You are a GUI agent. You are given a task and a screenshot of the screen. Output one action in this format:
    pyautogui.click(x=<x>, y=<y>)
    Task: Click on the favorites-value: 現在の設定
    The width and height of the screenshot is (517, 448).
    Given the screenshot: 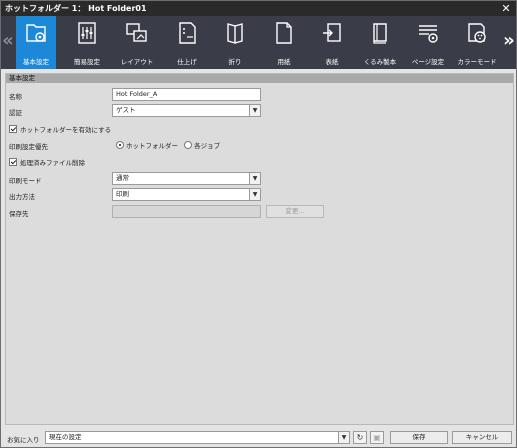 What is the action you would take?
    pyautogui.click(x=65, y=437)
    